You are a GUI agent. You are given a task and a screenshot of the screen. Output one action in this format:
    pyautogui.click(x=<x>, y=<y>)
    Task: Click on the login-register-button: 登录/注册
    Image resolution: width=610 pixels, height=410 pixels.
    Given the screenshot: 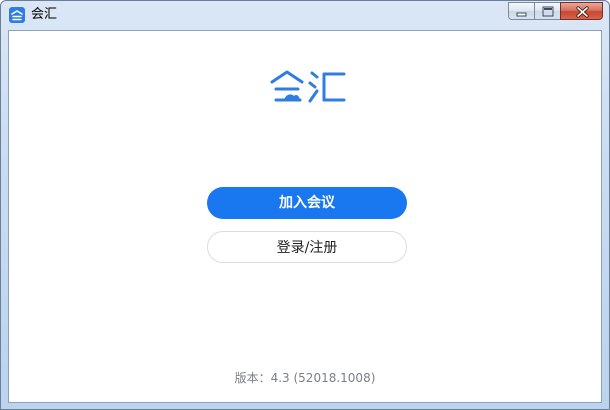 What is the action you would take?
    pyautogui.click(x=307, y=247)
    